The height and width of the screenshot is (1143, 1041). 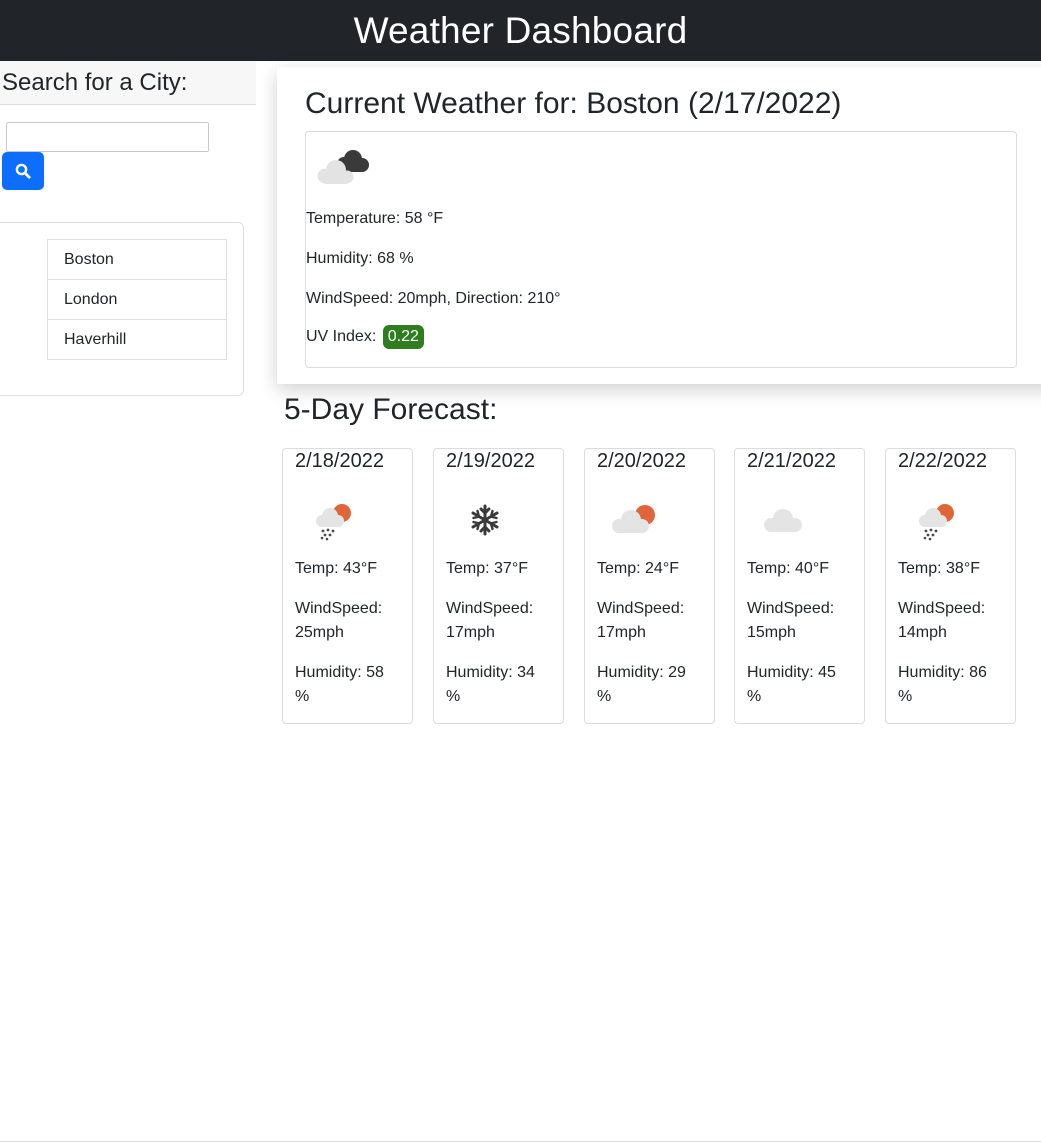 What do you see at coordinates (487, 568) in the screenshot?
I see `forecast-temp: Temp: 37°F` at bounding box center [487, 568].